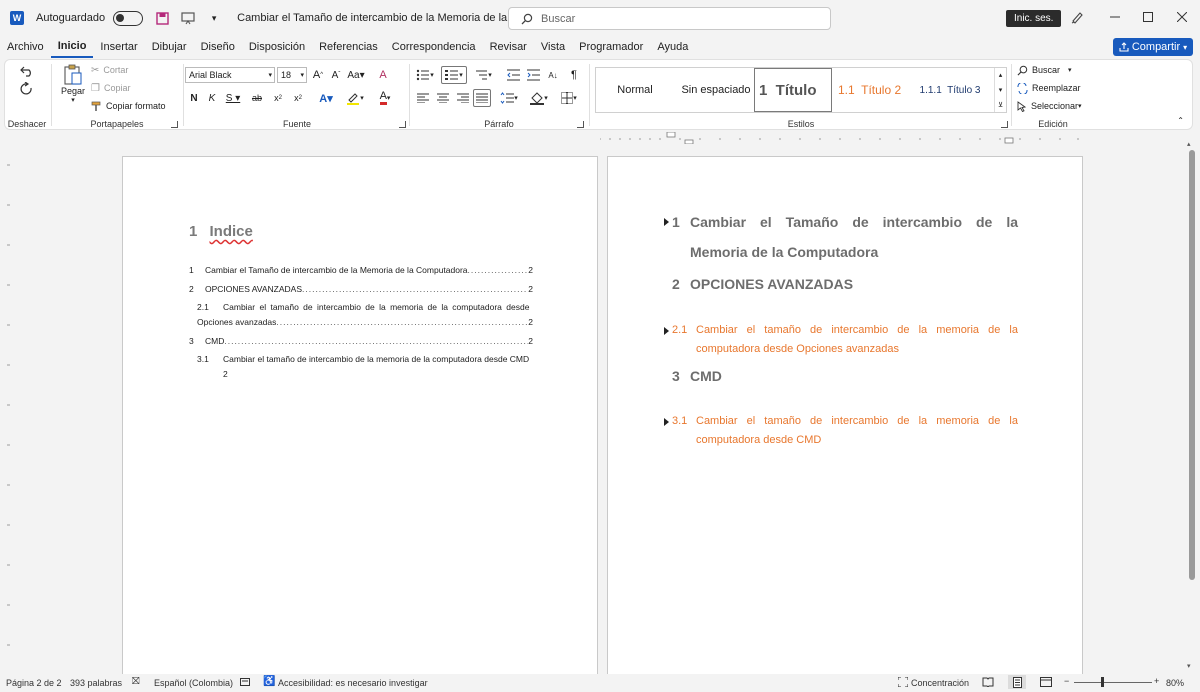  What do you see at coordinates (482, 98) in the screenshot?
I see `justify-icon` at bounding box center [482, 98].